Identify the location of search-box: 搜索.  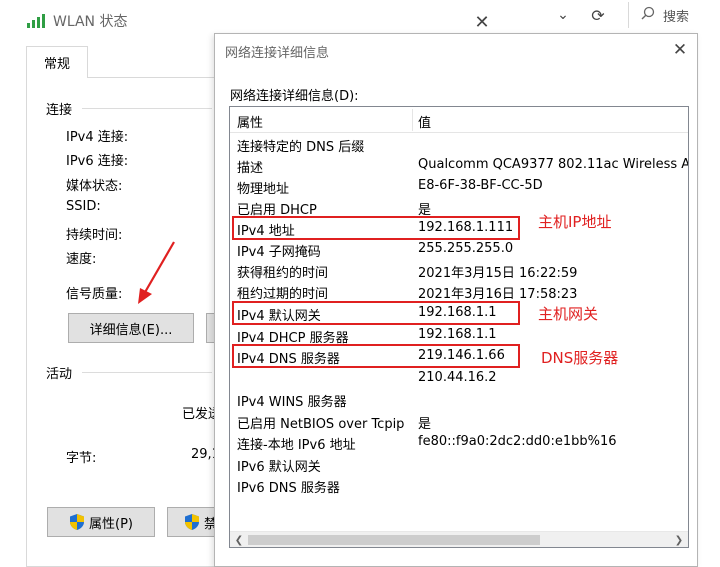
(674, 15).